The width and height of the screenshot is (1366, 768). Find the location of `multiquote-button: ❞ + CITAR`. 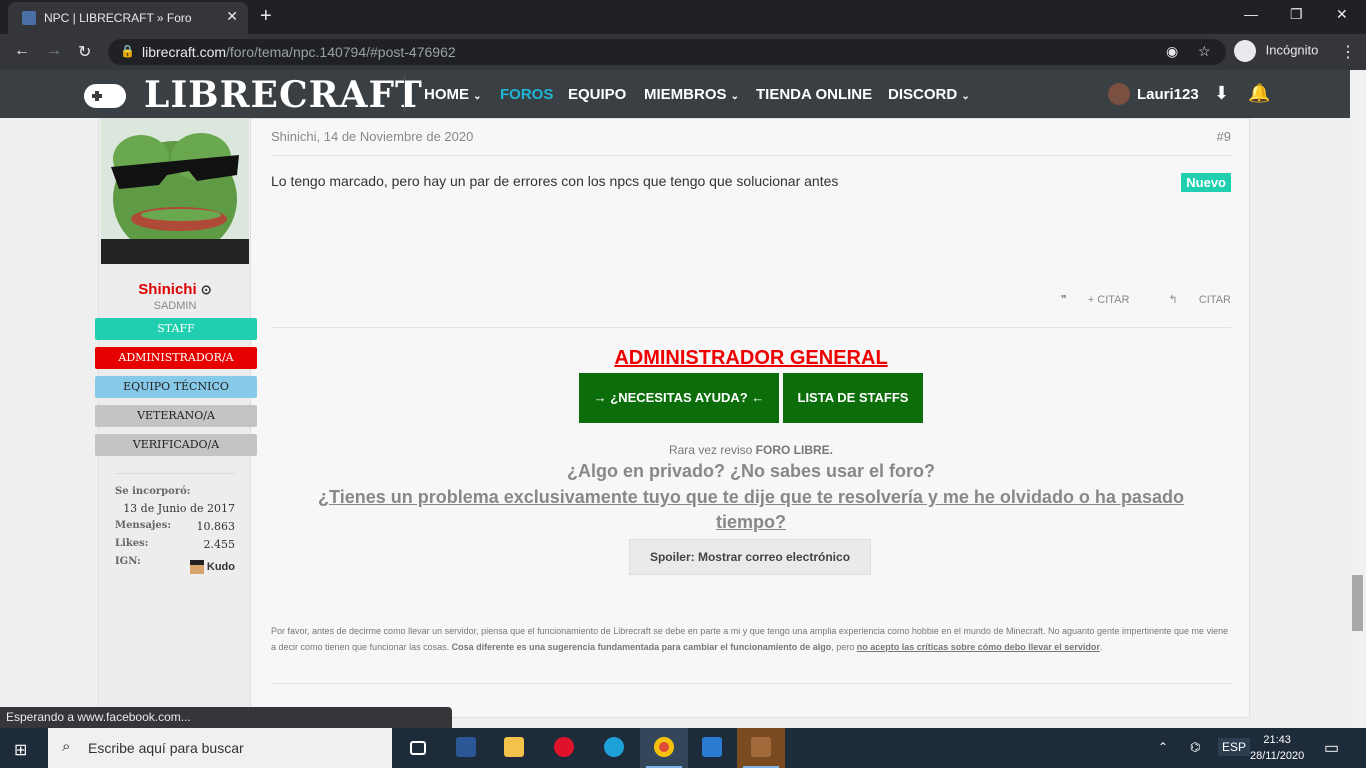

multiquote-button: ❞ + CITAR is located at coordinates (1086, 300).